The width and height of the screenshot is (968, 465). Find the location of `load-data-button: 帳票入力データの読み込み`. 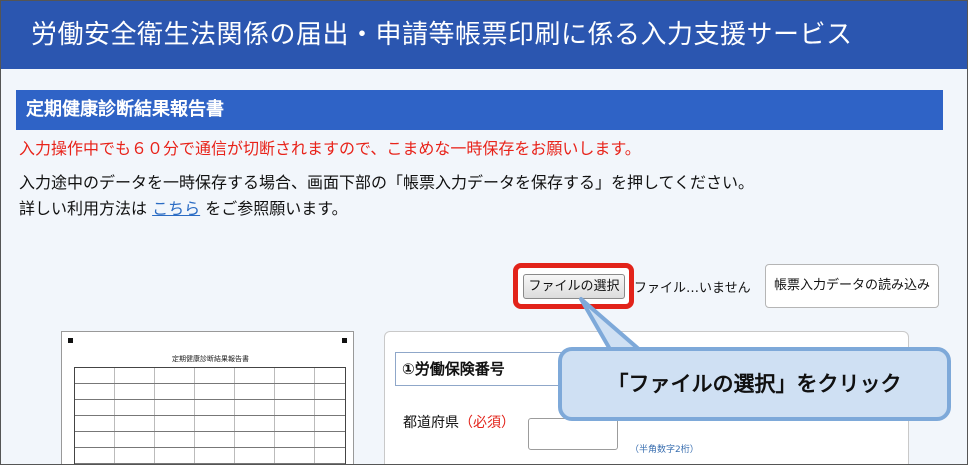

load-data-button: 帳票入力データの読み込み is located at coordinates (852, 286).